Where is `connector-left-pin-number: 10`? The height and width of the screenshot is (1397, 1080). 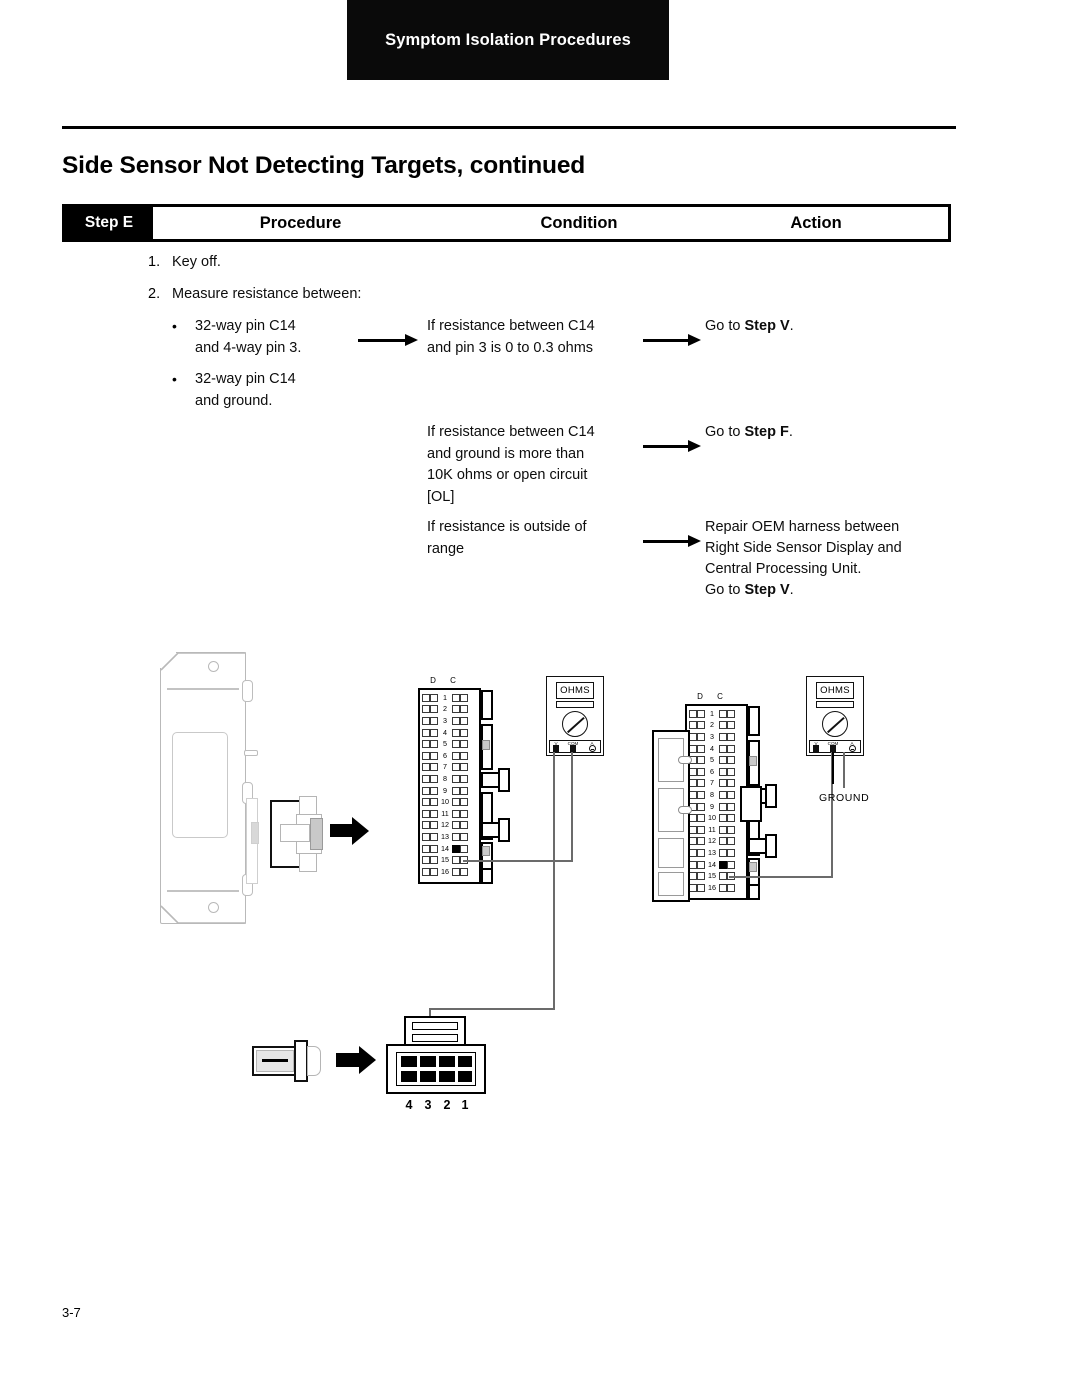 connector-left-pin-number: 10 is located at coordinates (445, 802).